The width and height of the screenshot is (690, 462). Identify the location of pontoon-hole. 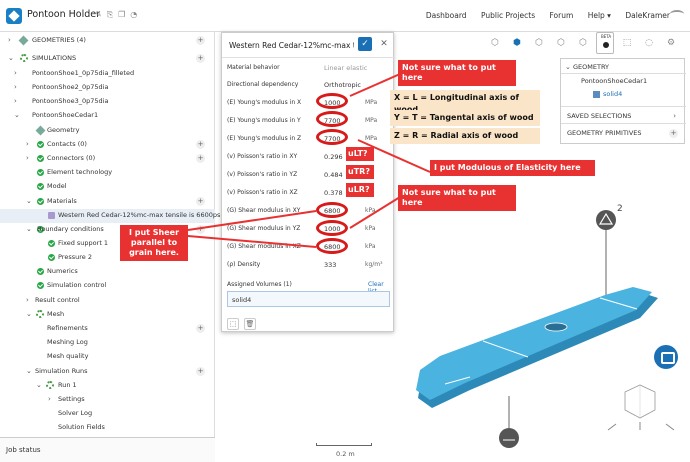
(556, 327).